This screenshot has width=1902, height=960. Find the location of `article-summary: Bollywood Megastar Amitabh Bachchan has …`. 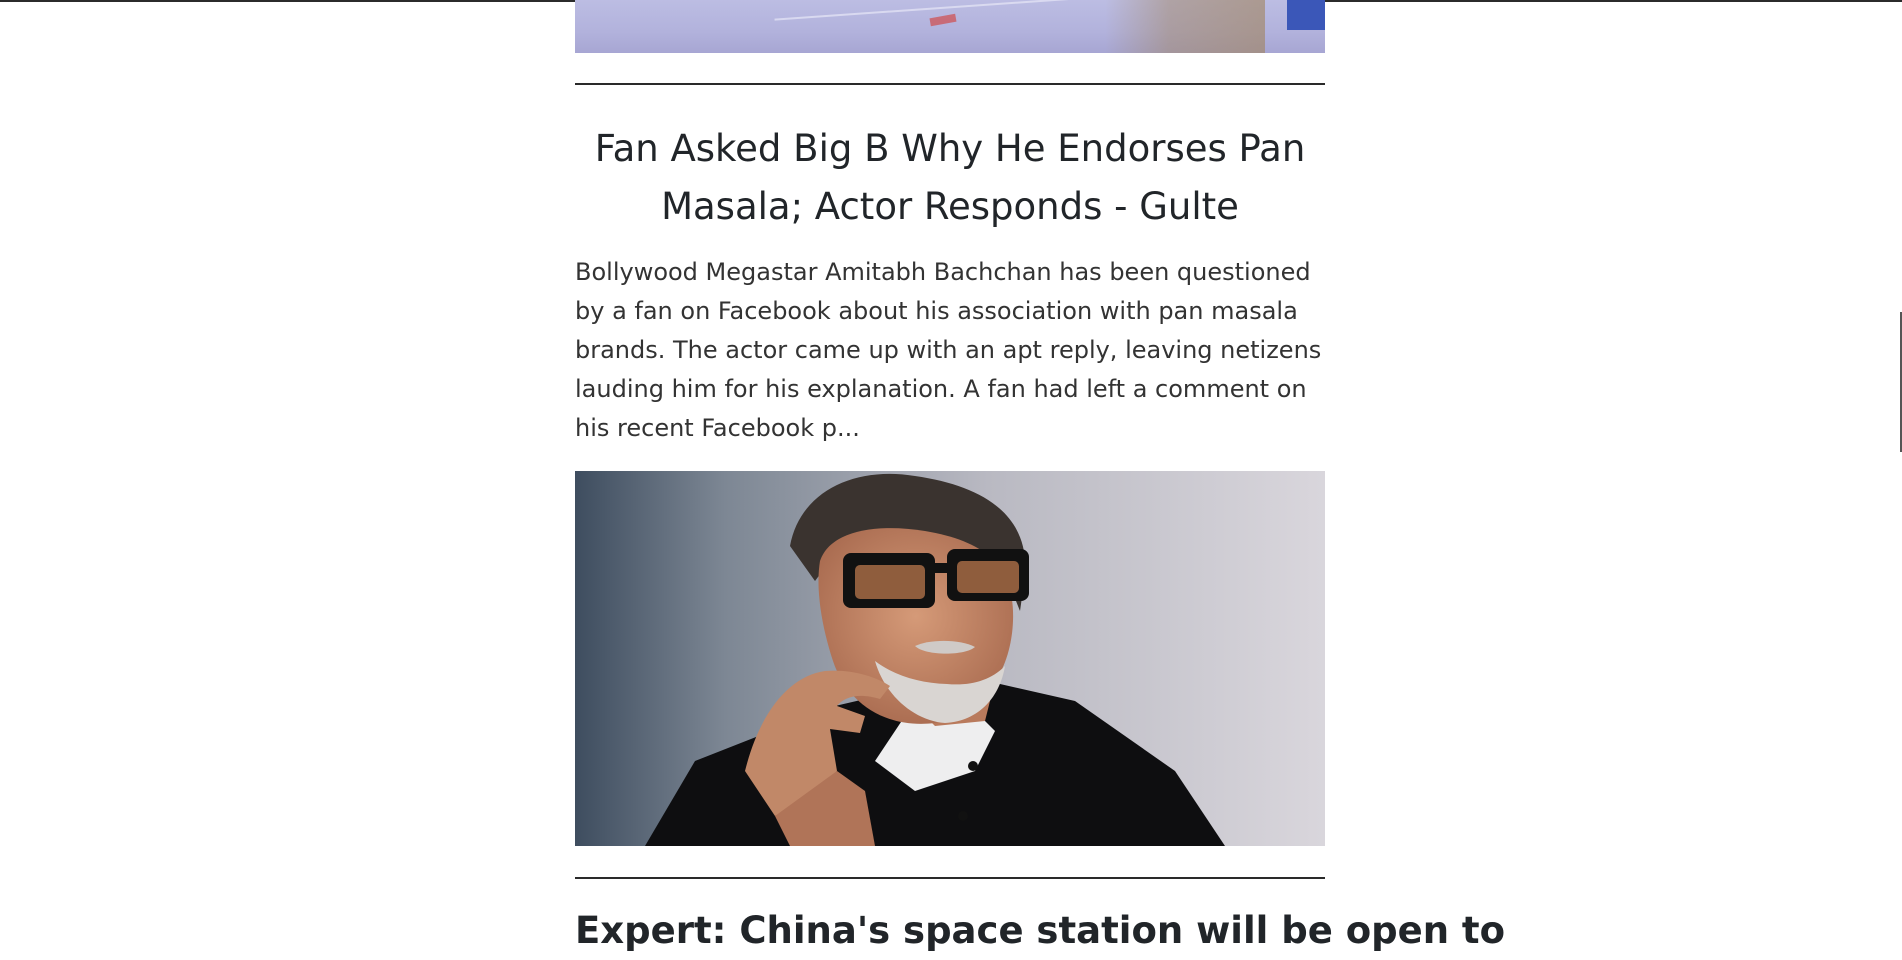

article-summary: Bollywood Megastar Amitabh Bachchan has … is located at coordinates (948, 350).